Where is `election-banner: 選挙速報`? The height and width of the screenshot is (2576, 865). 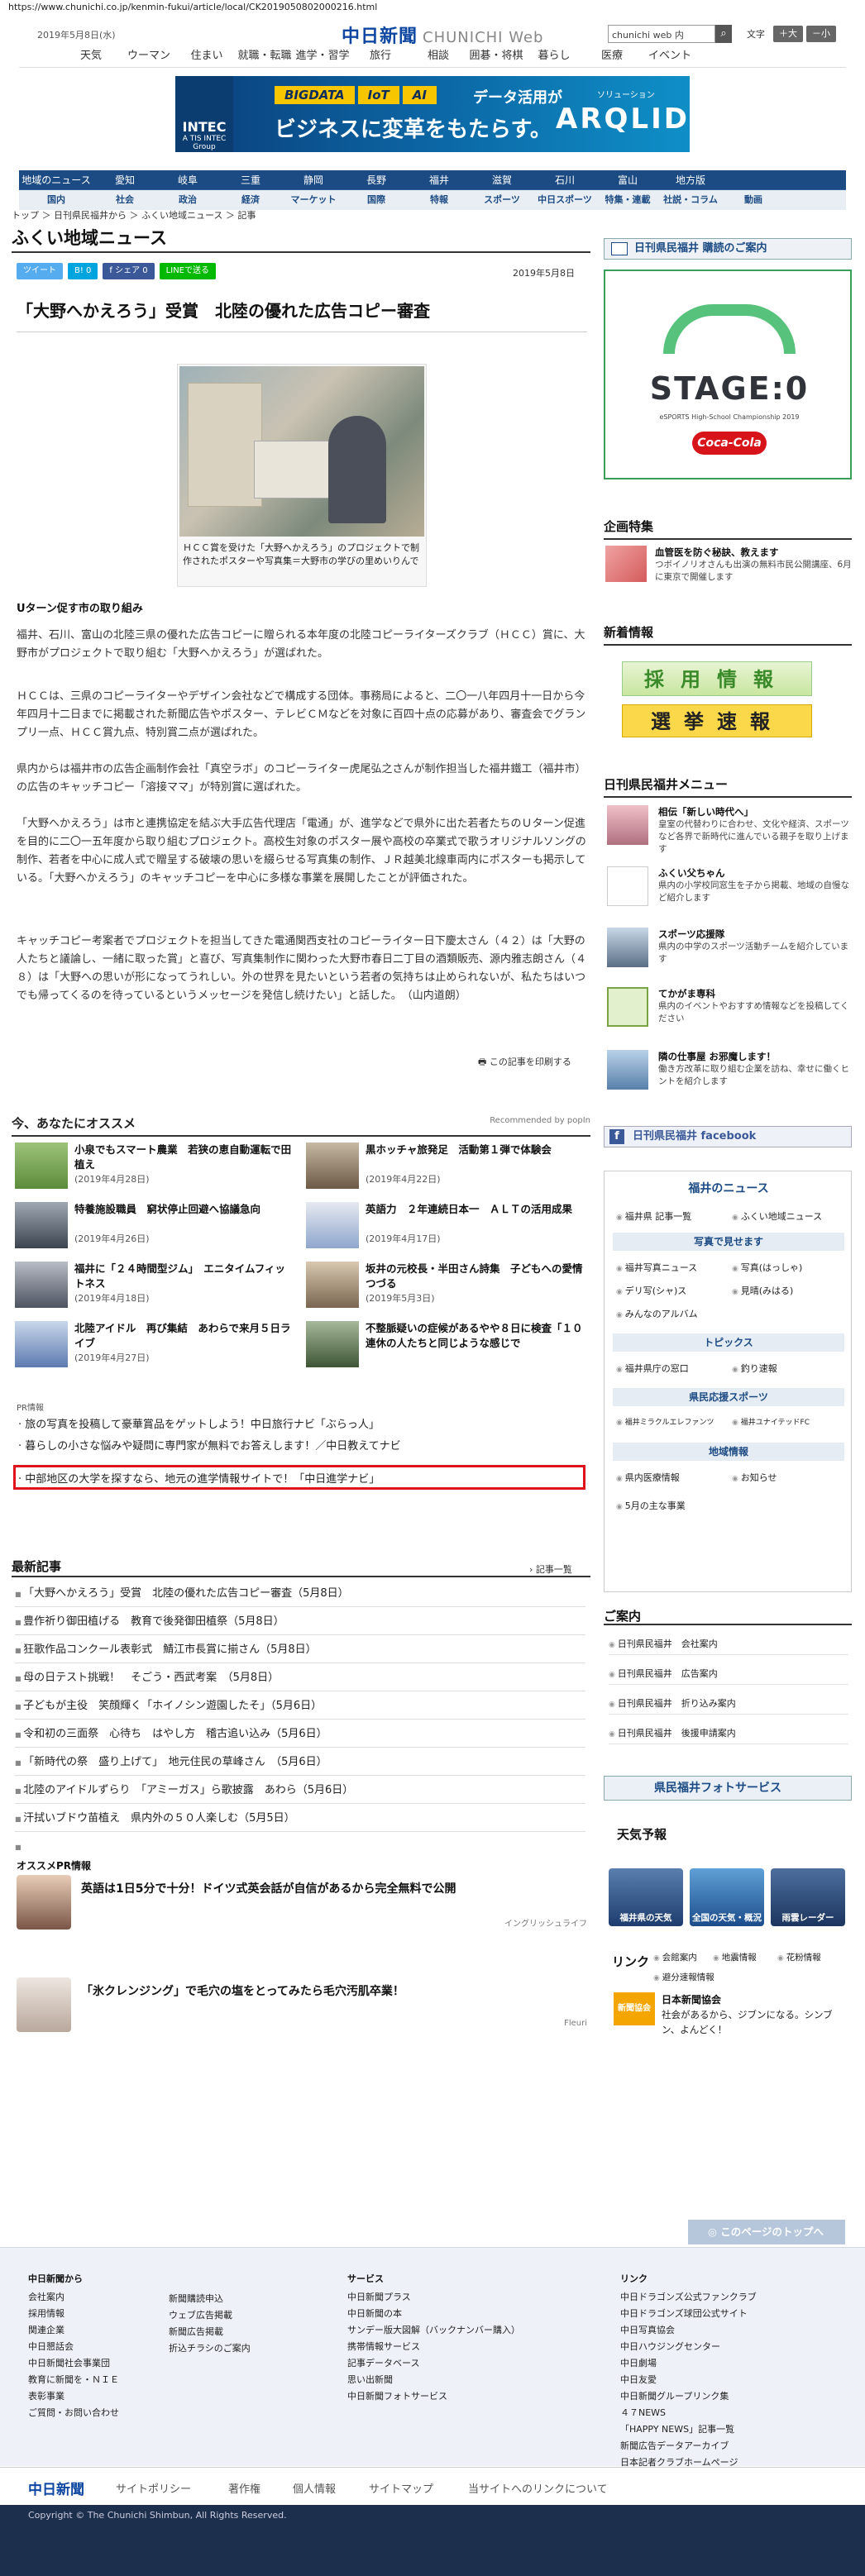 election-banner: 選挙速報 is located at coordinates (717, 720).